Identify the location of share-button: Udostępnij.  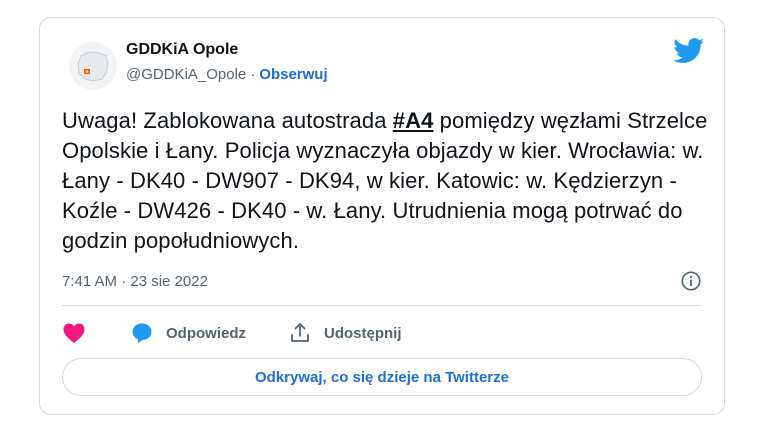
(345, 333).